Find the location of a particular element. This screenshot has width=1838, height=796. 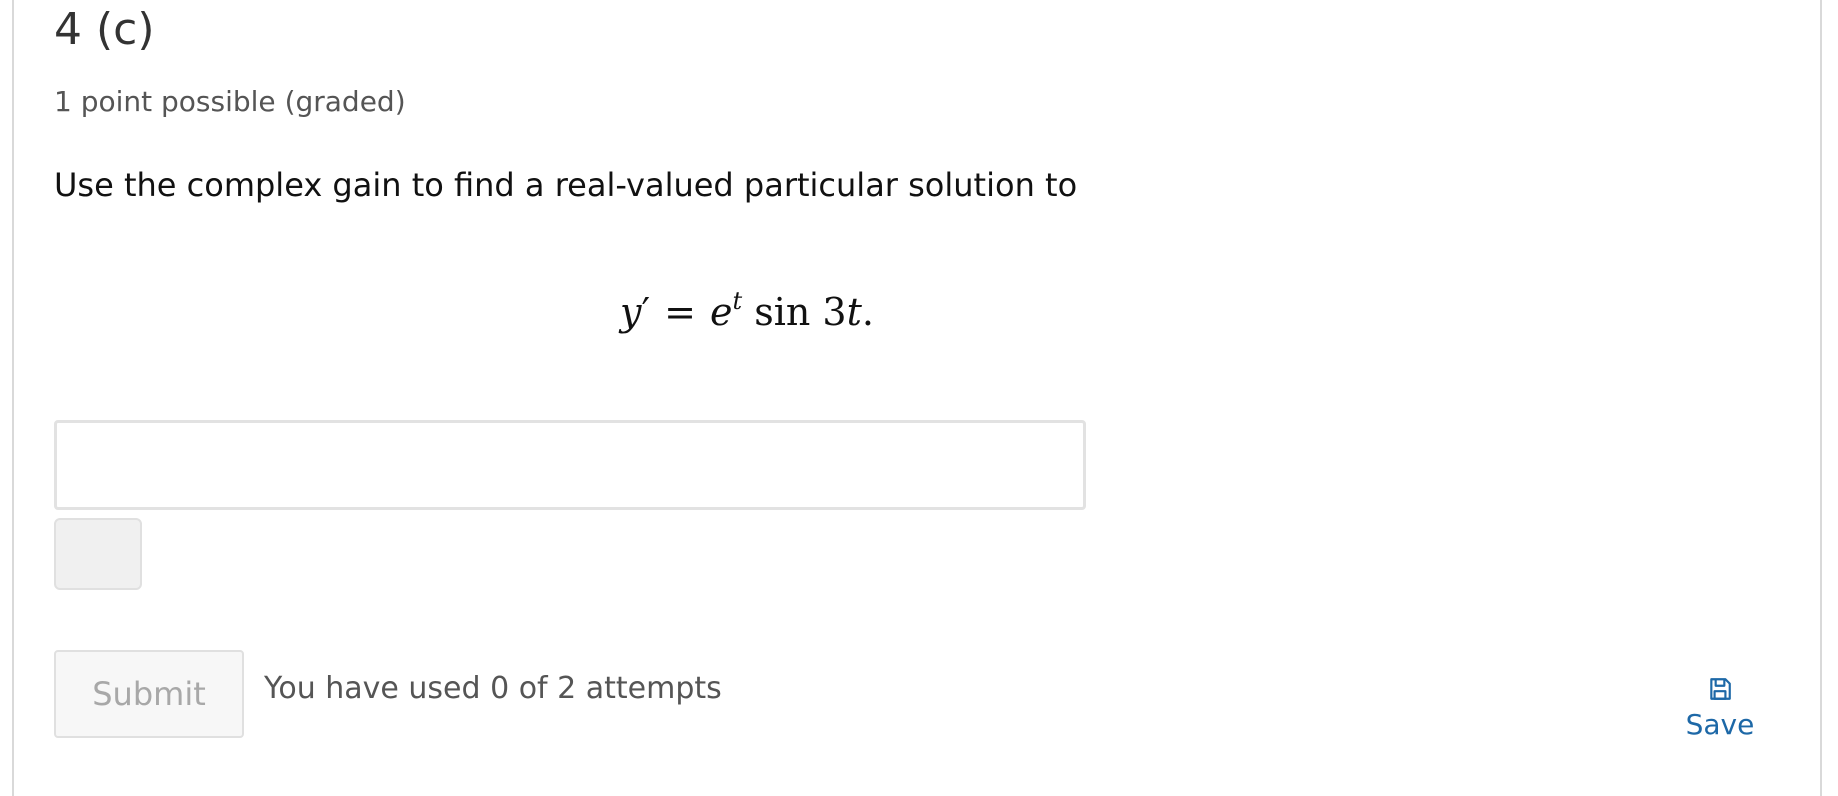

points-possible: 1 point possible (graded) is located at coordinates (230, 101).